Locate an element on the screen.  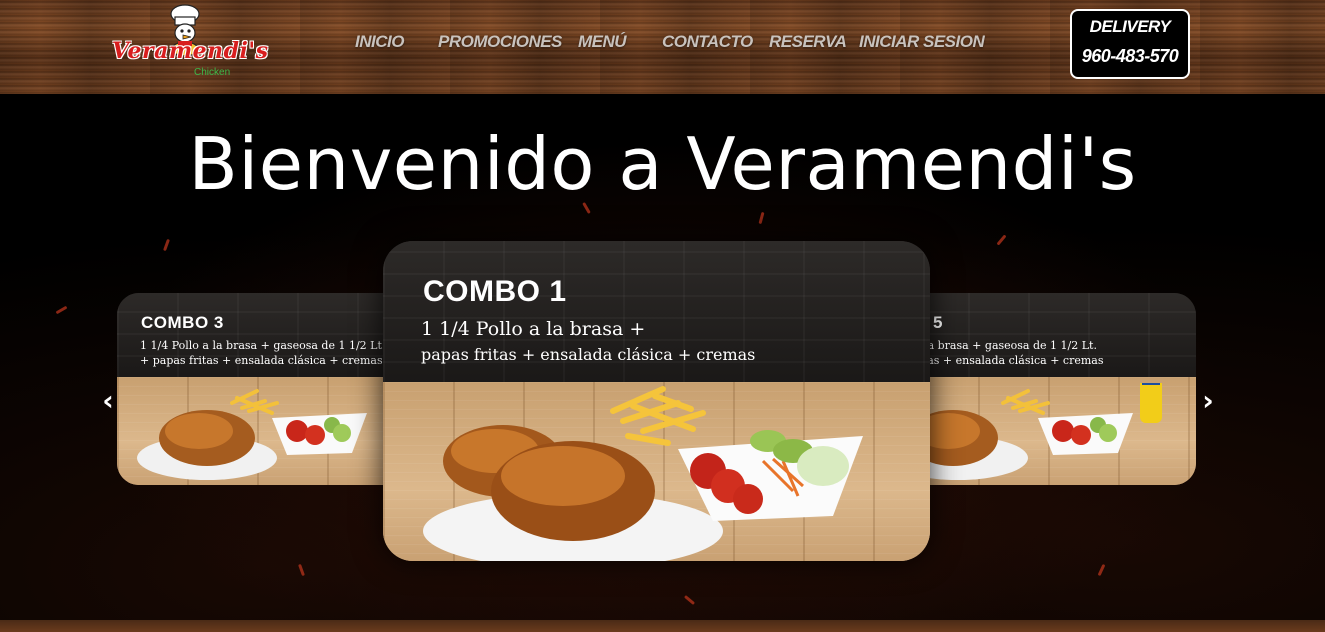
footer-strip is located at coordinates (662, 626).